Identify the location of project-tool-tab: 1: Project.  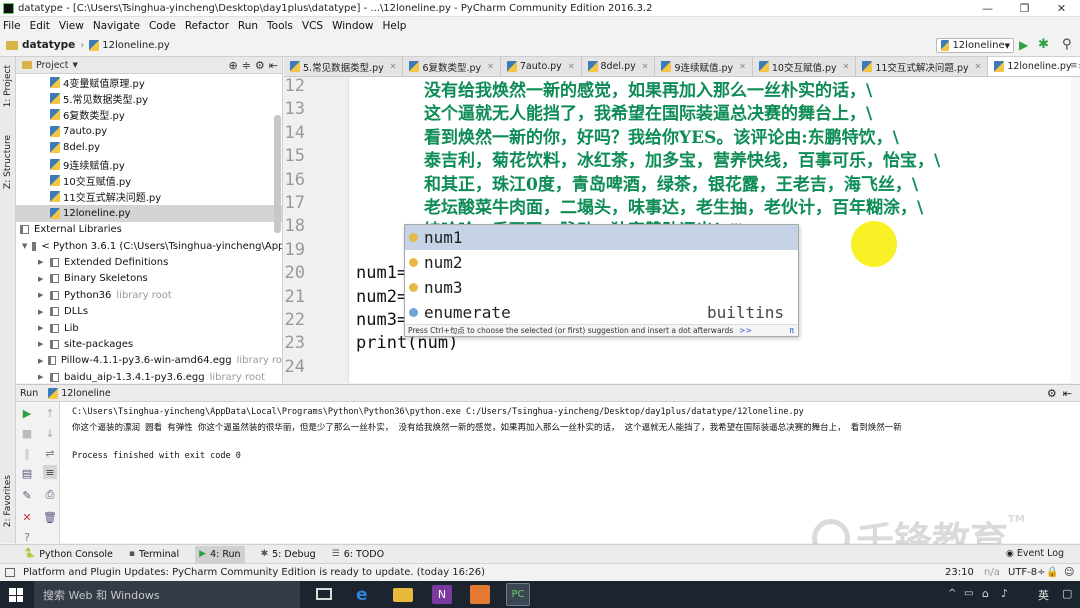
(8, 86).